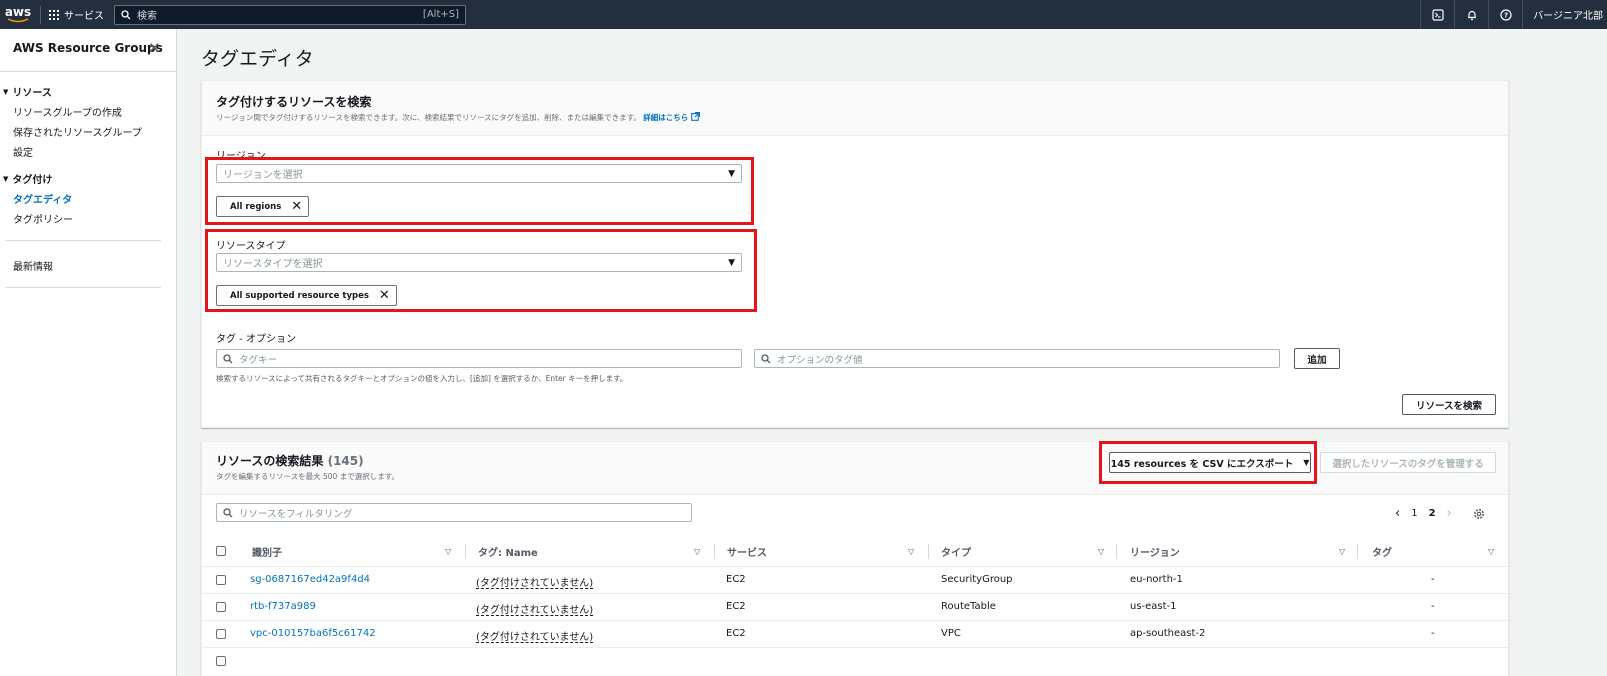 The height and width of the screenshot is (676, 1607). I want to click on region-label: リージョン, so click(241, 156).